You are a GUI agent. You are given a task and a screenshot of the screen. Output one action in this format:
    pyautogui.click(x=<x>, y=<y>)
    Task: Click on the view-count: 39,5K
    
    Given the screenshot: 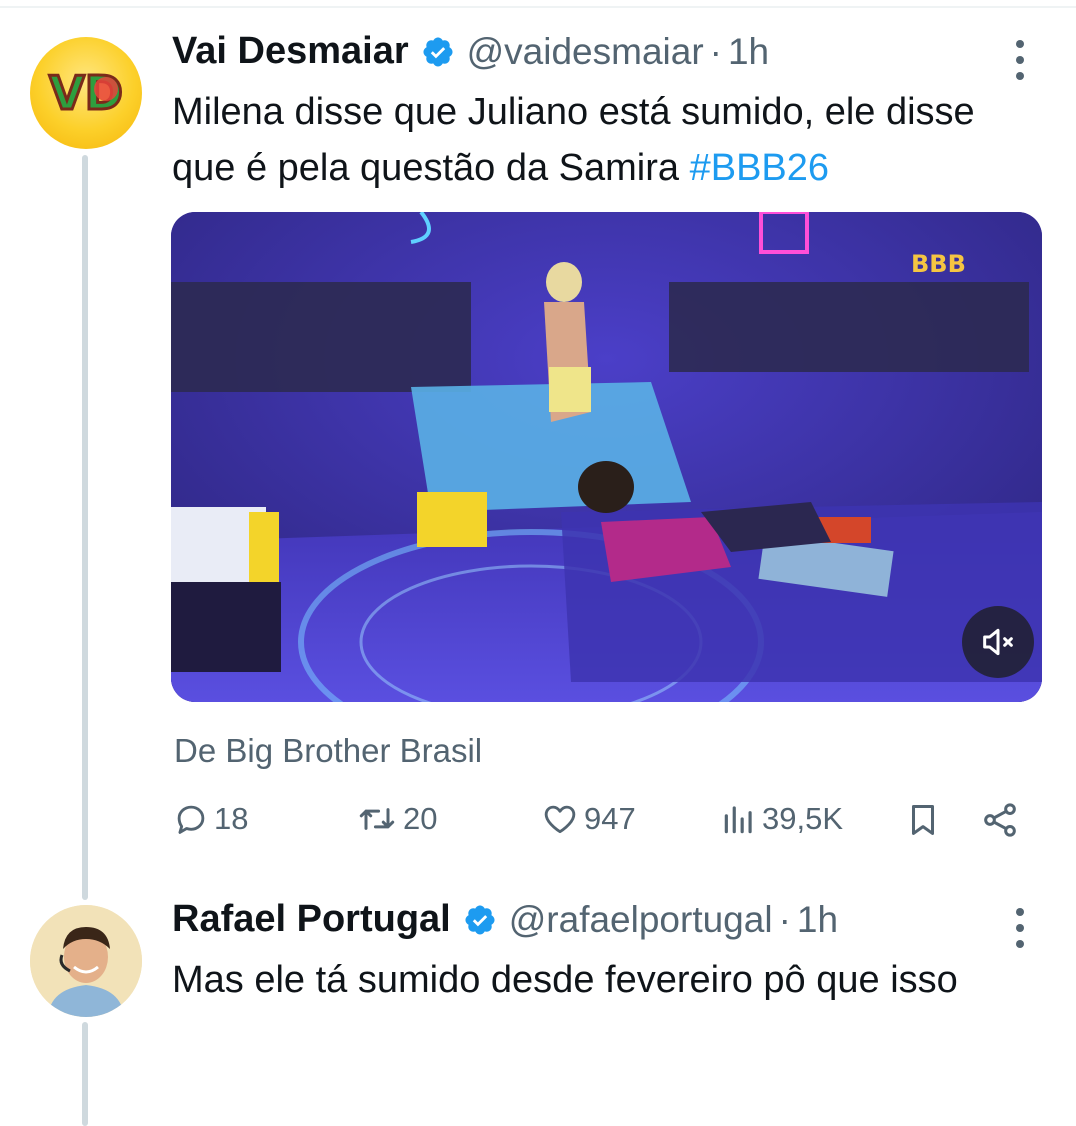 What is the action you would take?
    pyautogui.click(x=803, y=818)
    